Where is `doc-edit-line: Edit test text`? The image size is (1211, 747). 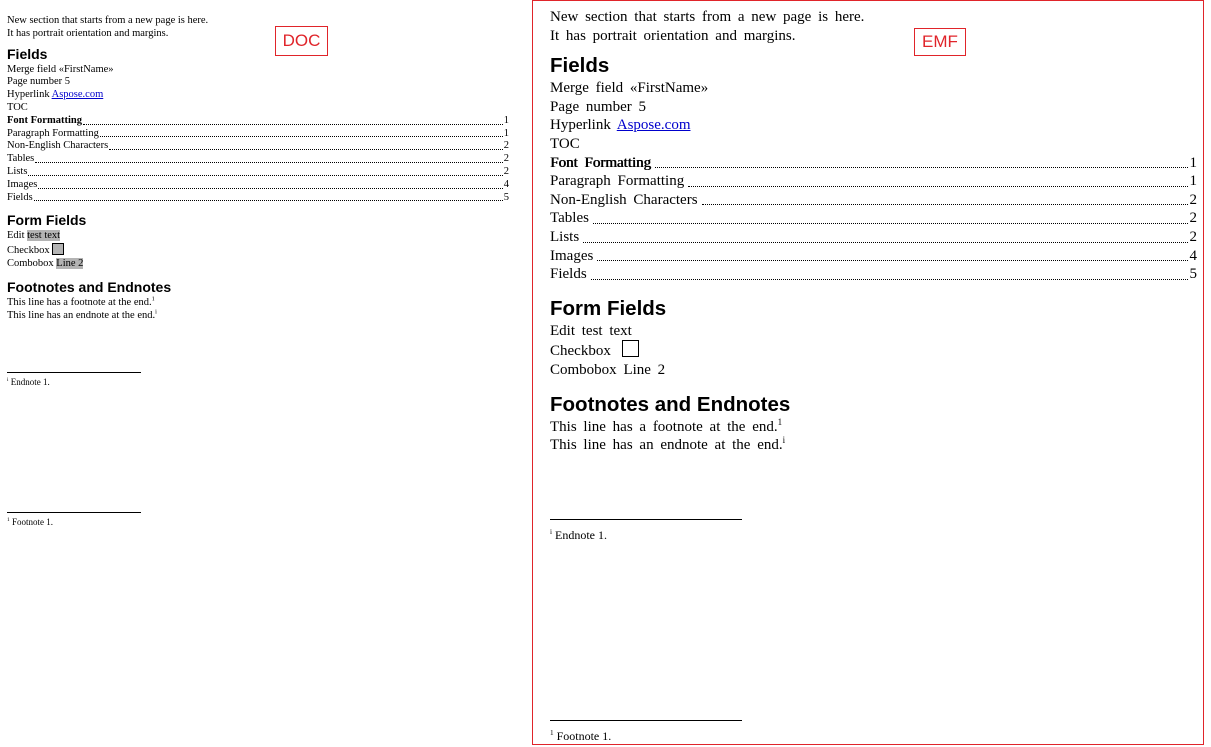
doc-edit-line: Edit test text is located at coordinates (258, 236).